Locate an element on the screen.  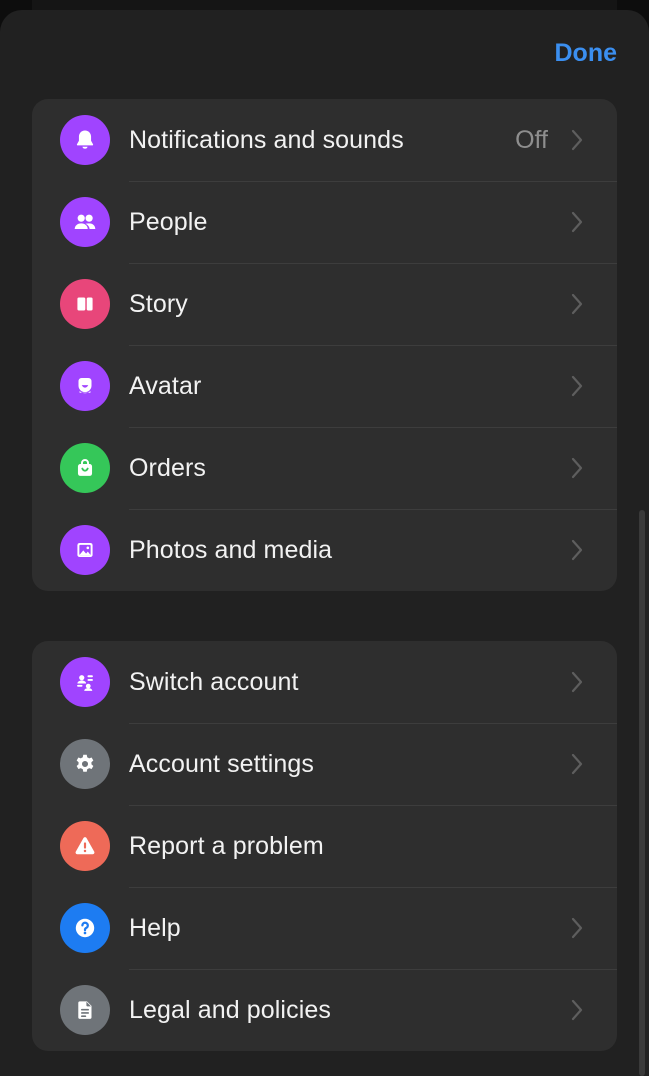
warning-icon is located at coordinates (85, 846).